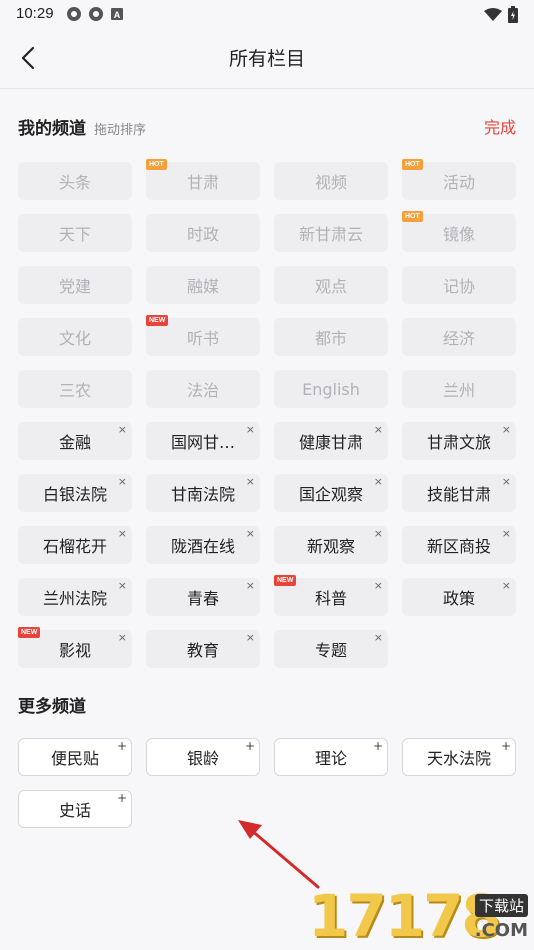  Describe the element at coordinates (459, 493) in the screenshot. I see `channel-tile: 技能甘肃 ×` at that location.